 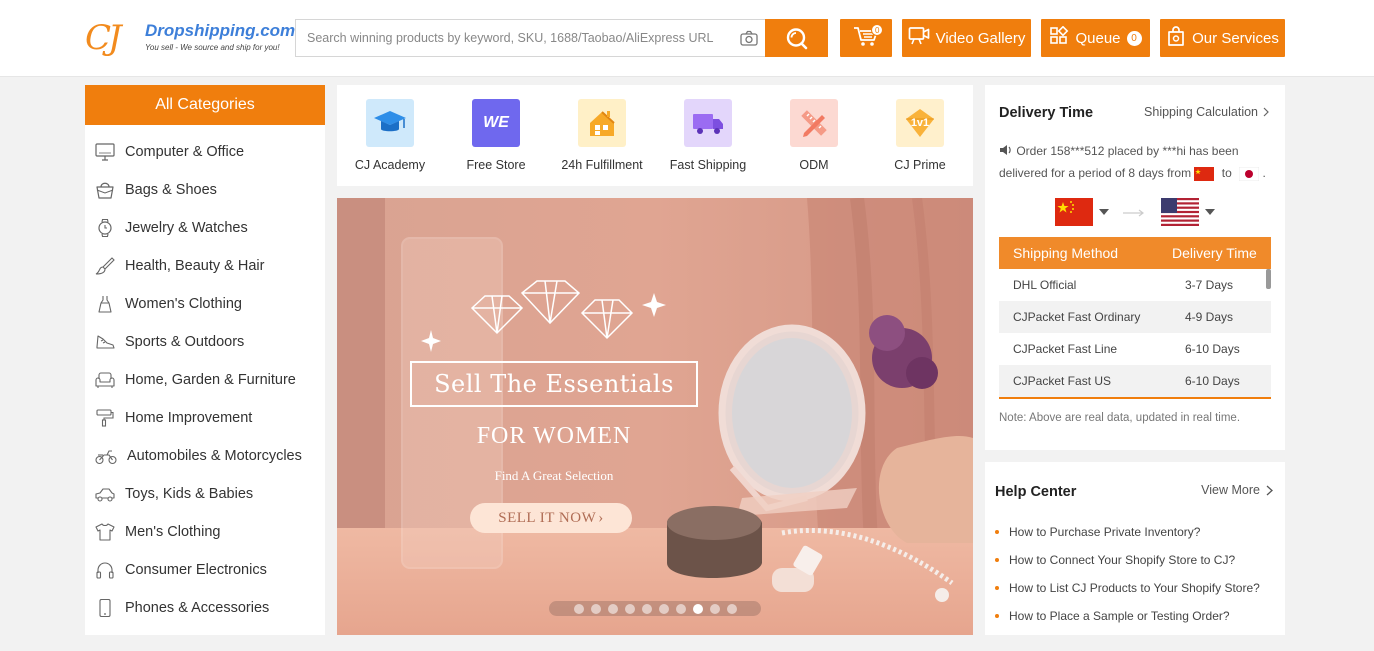 I want to click on paint-roller-icon, so click(x=105, y=418).